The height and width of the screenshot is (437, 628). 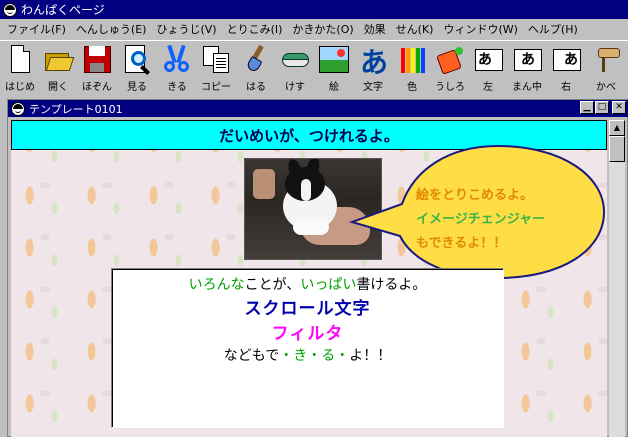 I want to click on tool-label: まん中, so click(x=527, y=87).